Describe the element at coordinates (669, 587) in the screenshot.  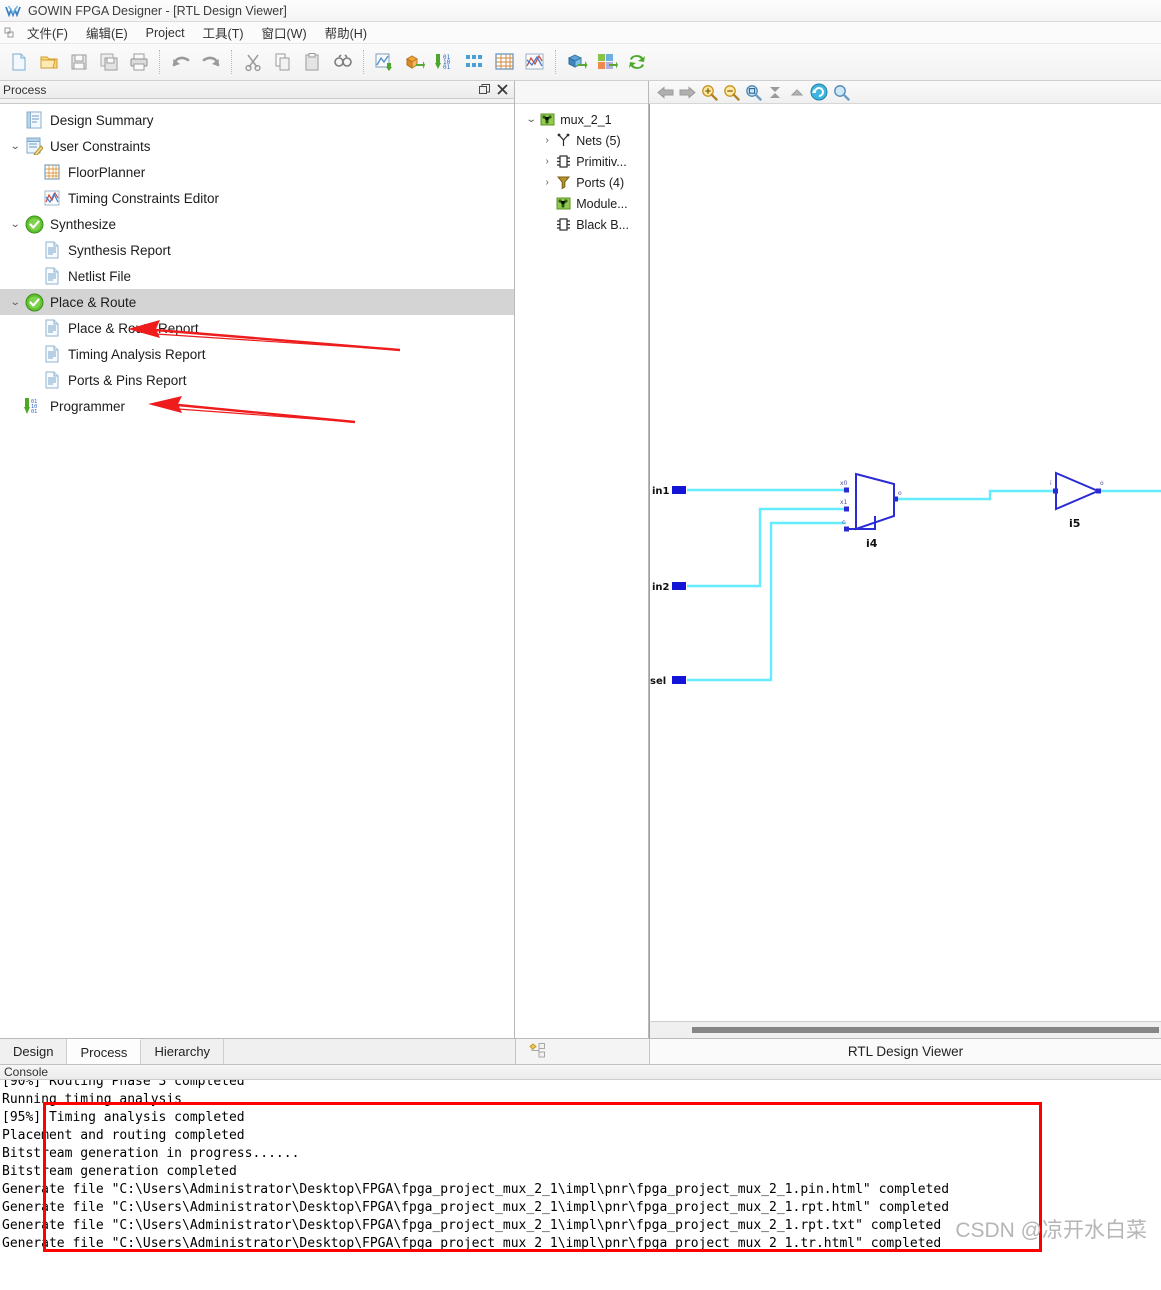
I see `port-in2: in2` at that location.